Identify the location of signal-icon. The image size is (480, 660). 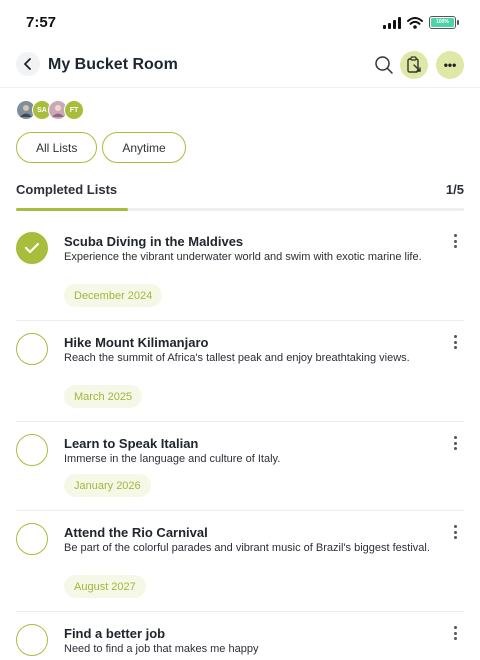
(392, 22).